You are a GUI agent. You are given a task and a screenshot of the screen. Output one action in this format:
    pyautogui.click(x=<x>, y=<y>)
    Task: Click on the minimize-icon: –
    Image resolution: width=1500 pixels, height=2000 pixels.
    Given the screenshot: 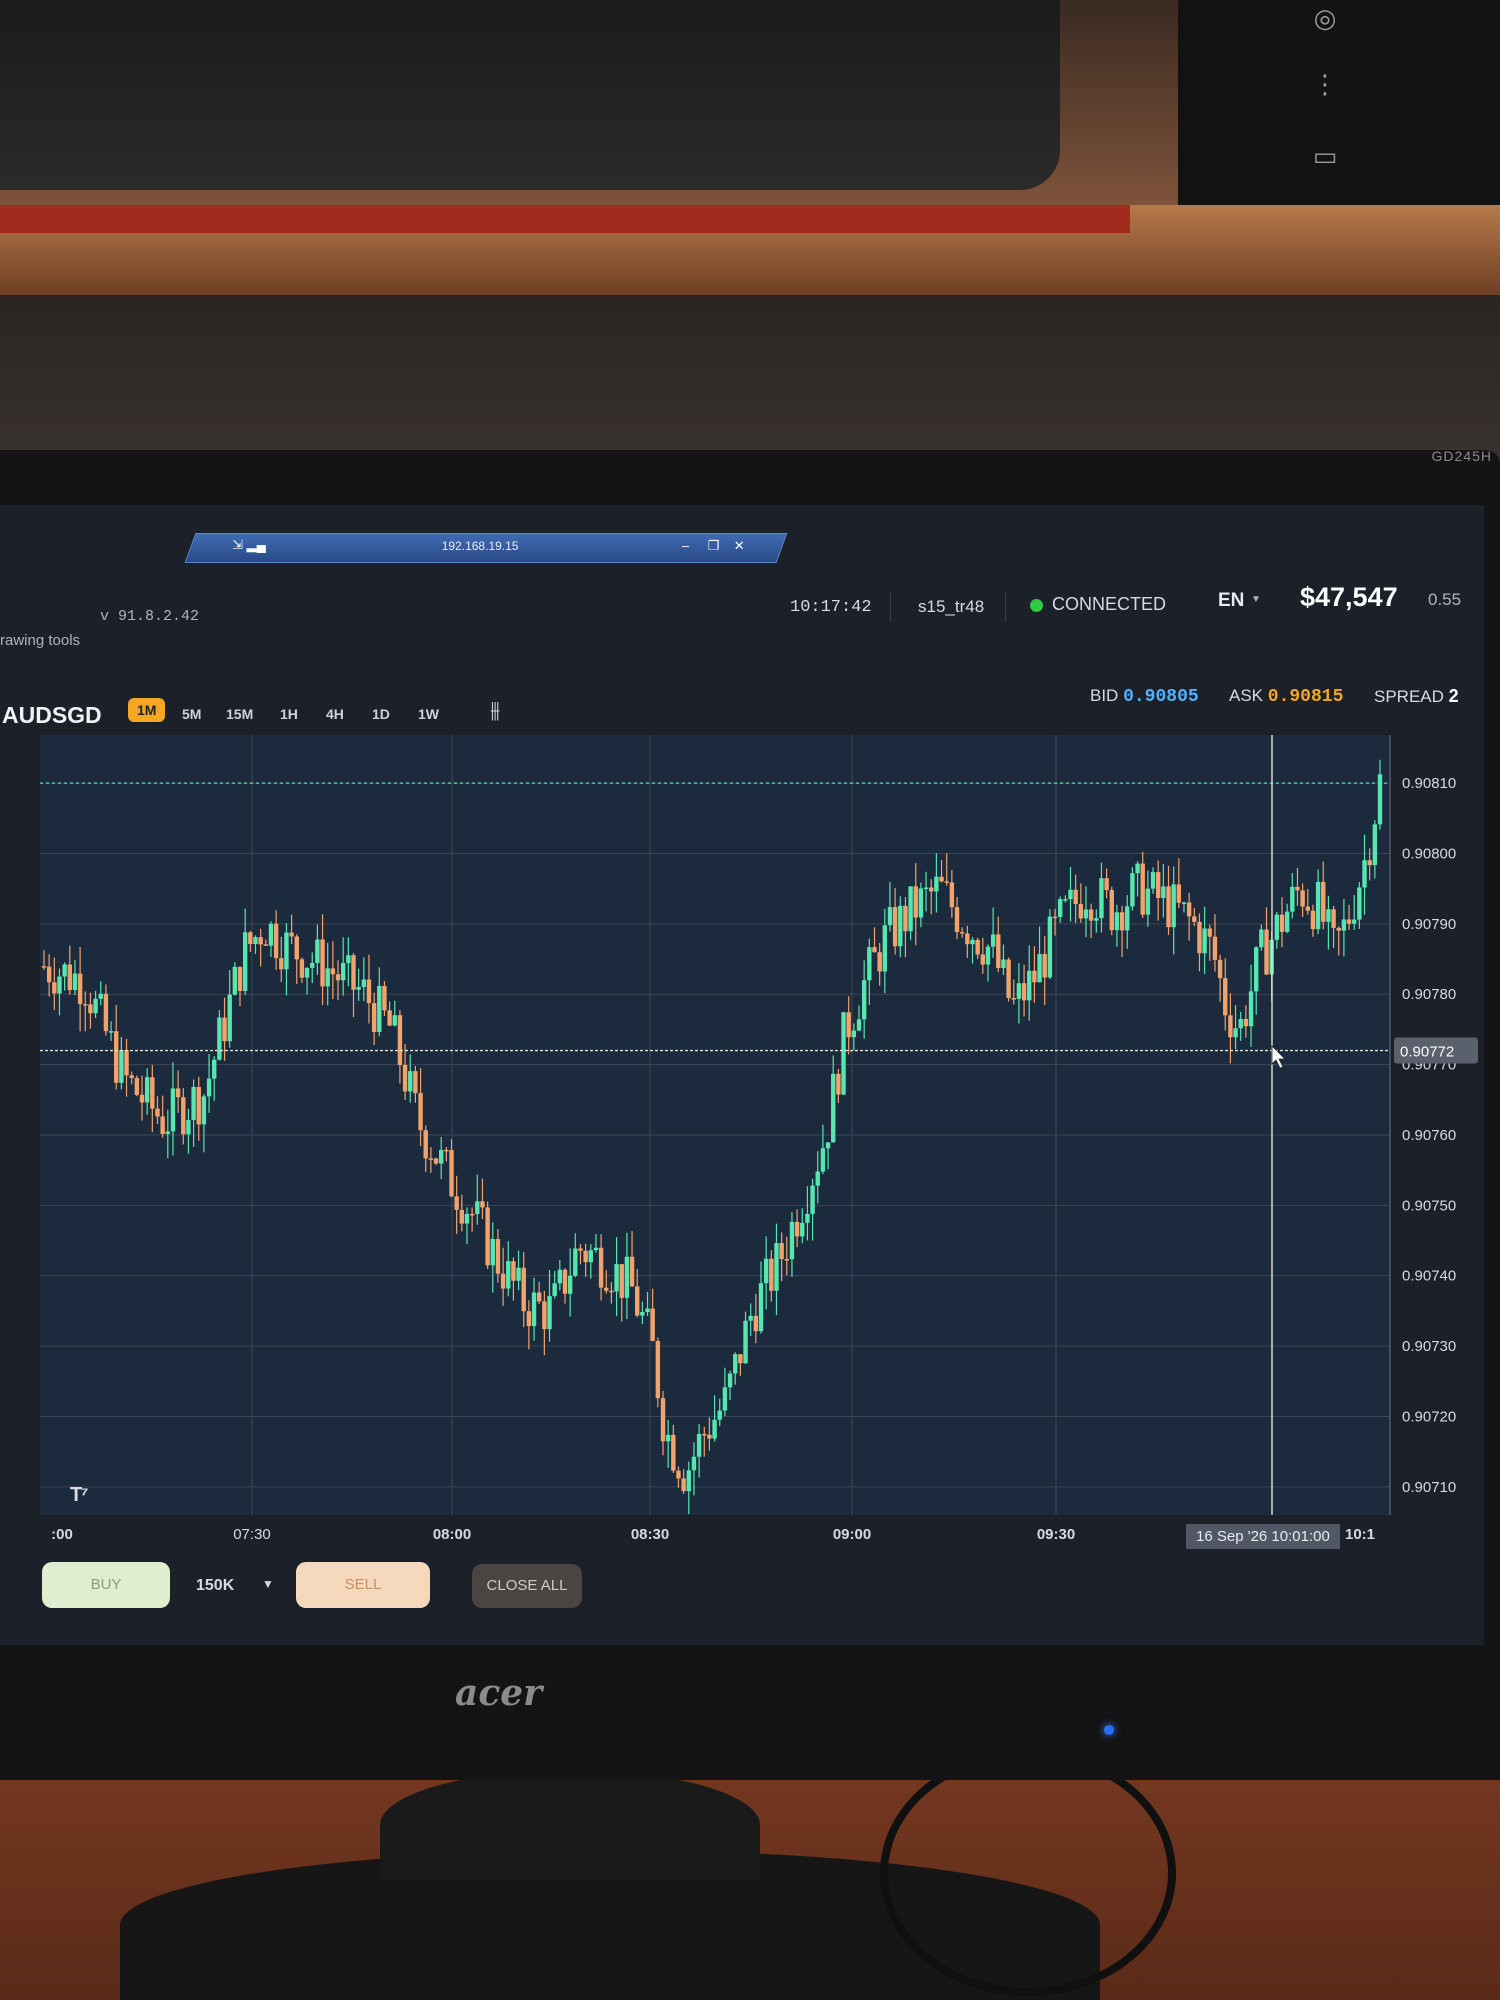 What is the action you would take?
    pyautogui.click(x=685, y=545)
    